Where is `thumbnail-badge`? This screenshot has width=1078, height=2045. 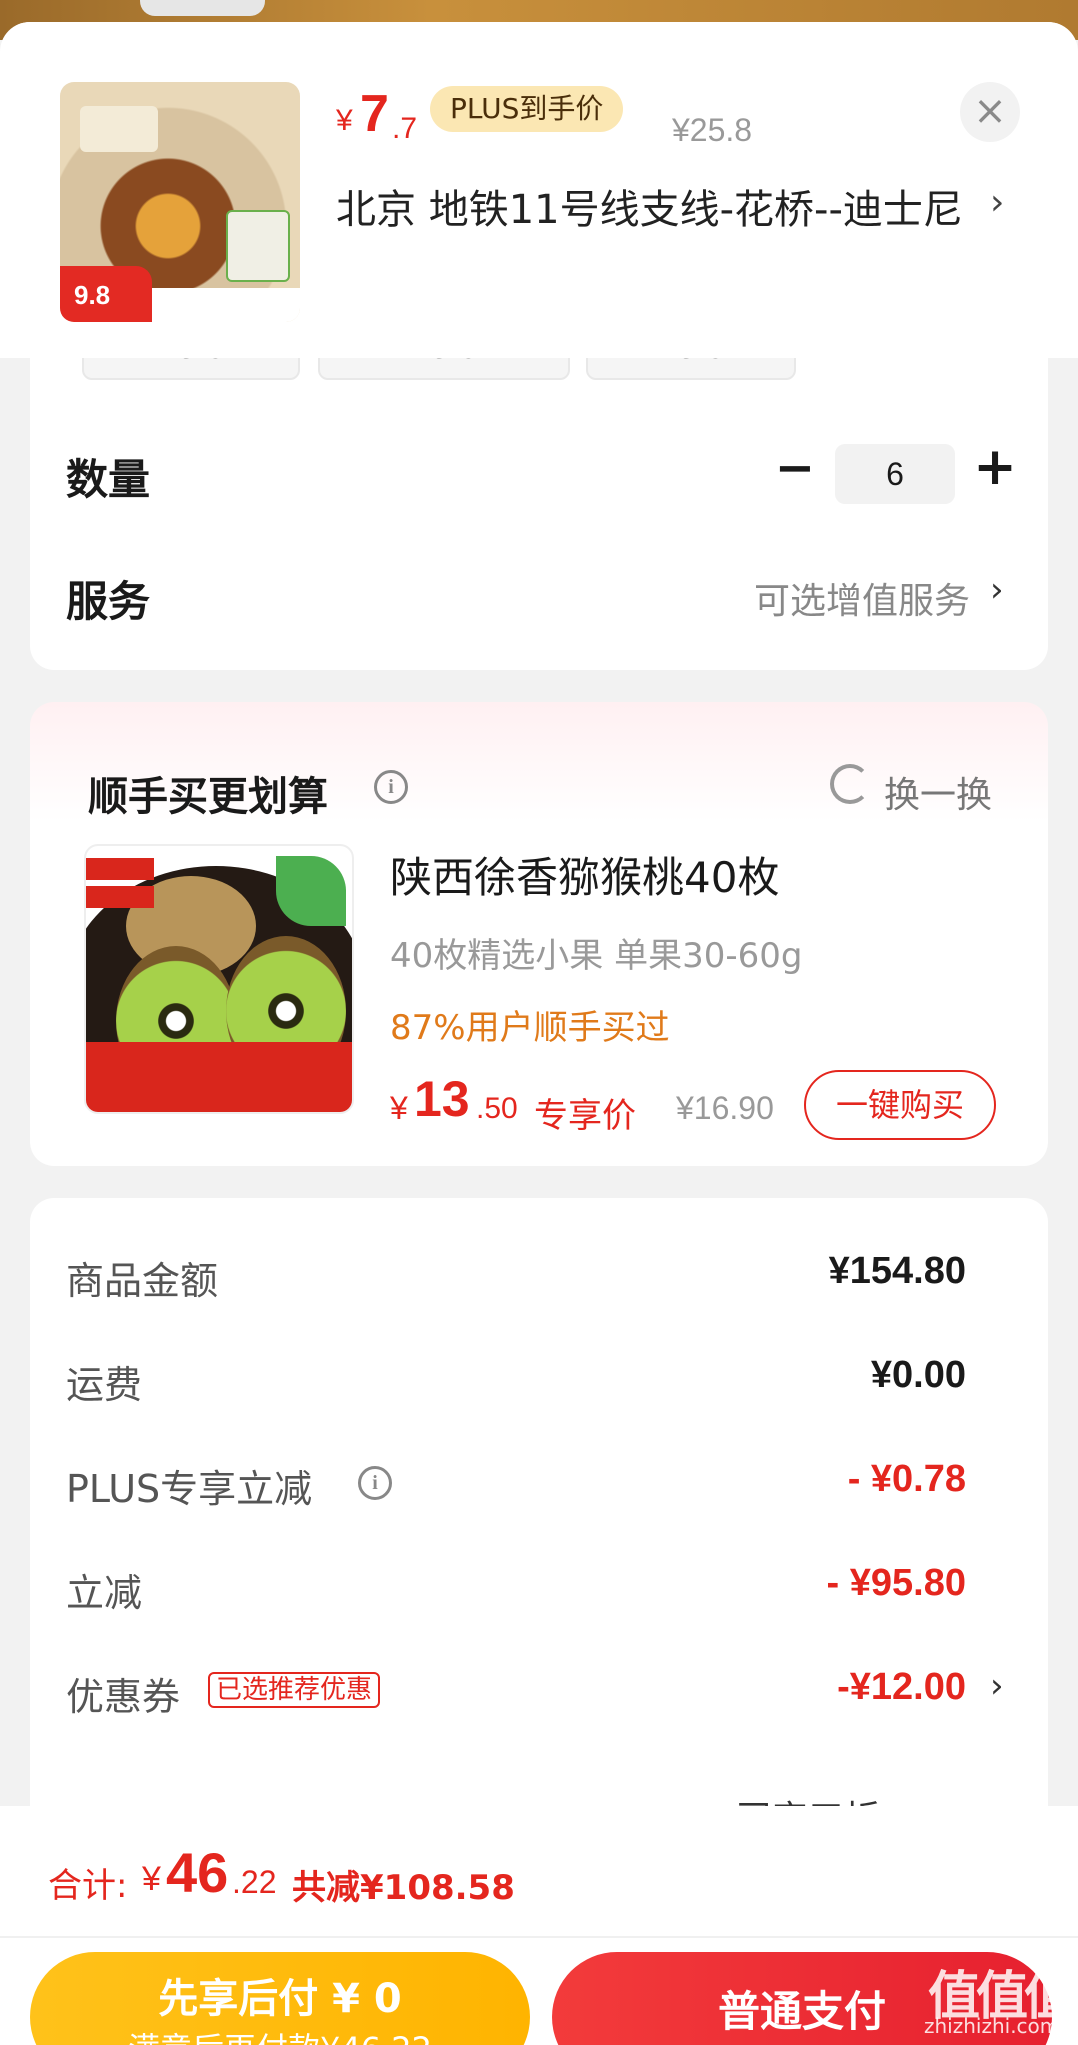 thumbnail-badge is located at coordinates (119, 129).